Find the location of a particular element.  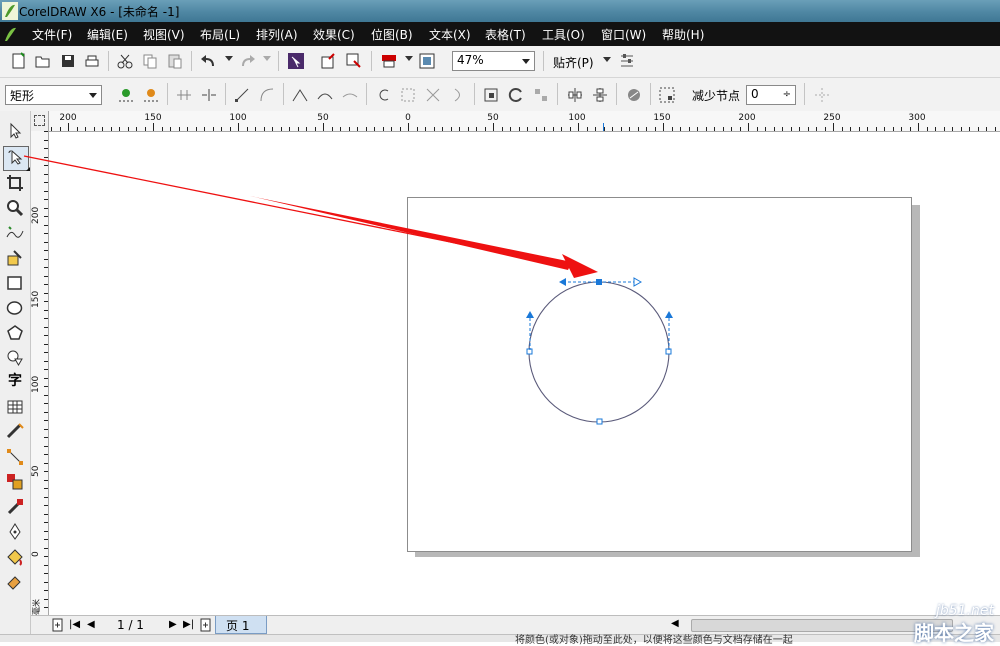

control-handle-left-arrow-icon is located at coordinates (562, 282).